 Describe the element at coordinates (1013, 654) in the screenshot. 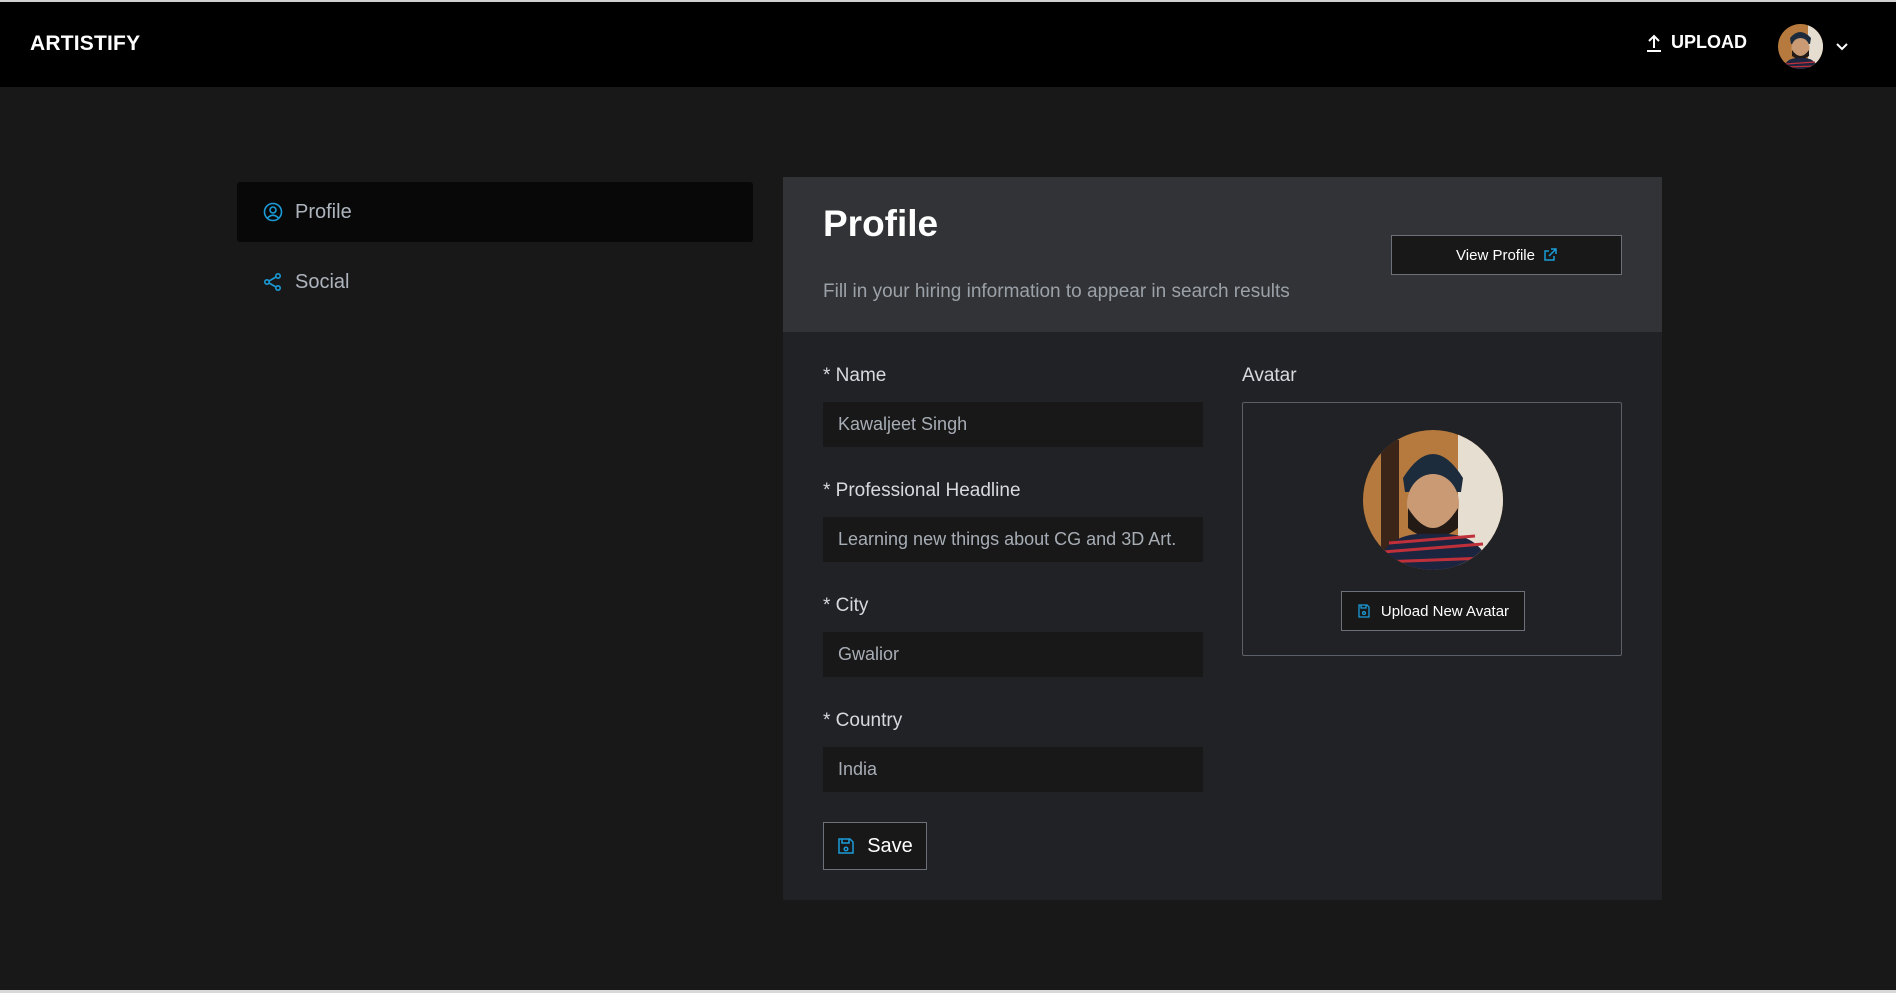

I see `city-input` at that location.